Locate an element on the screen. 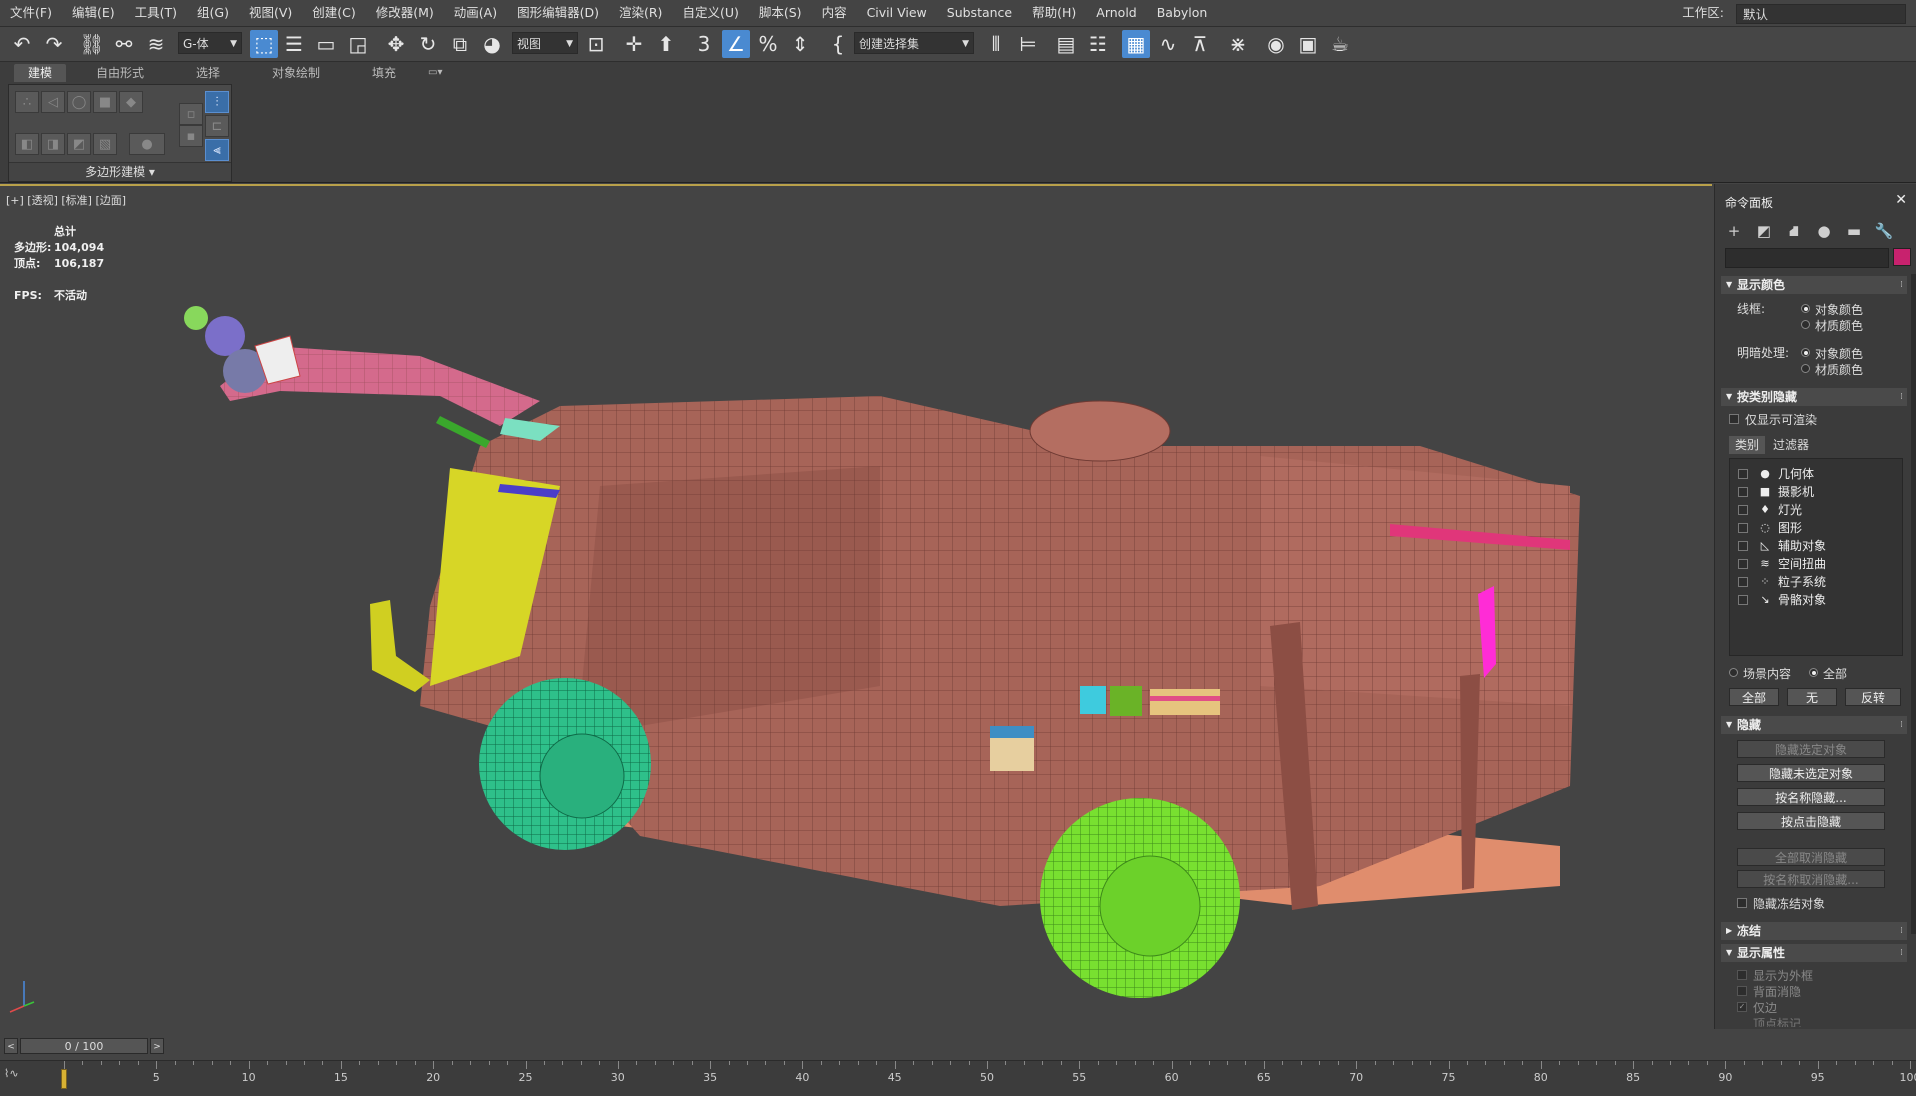 This screenshot has width=1916, height=1096. workspace-selector: 工作区: 默认 is located at coordinates (1794, 13).